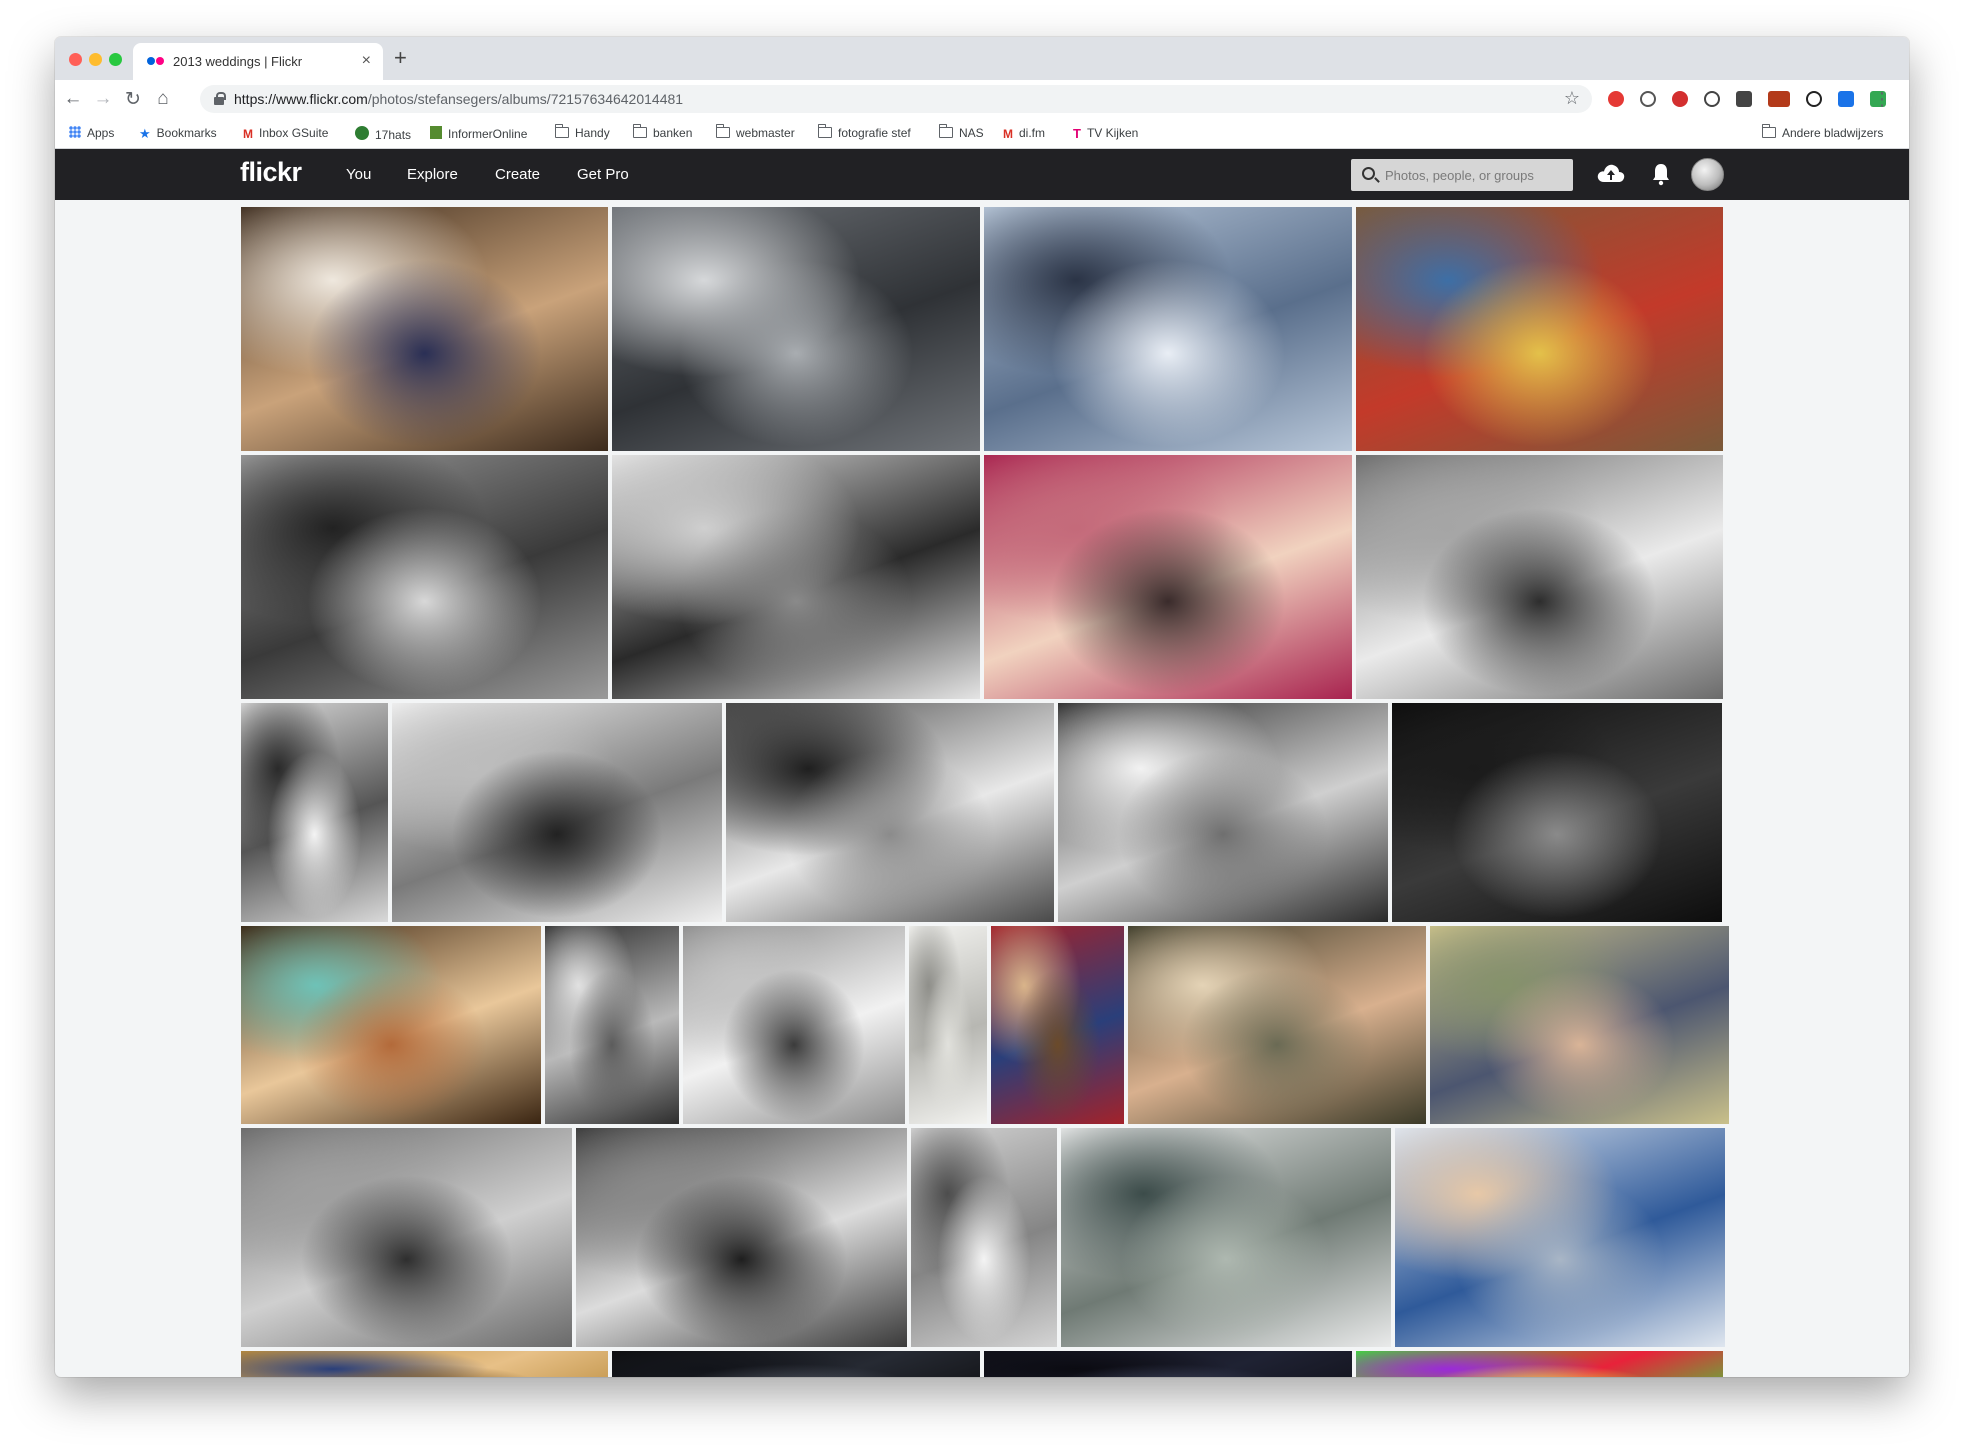 Image resolution: width=1964 pixels, height=1451 pixels. What do you see at coordinates (436, 132) in the screenshot?
I see `informer-icon` at bounding box center [436, 132].